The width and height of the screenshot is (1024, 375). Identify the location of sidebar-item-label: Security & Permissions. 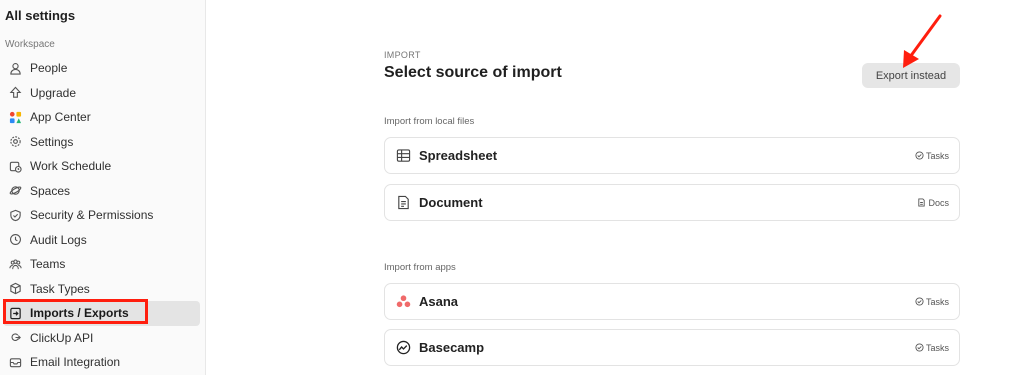
(92, 215).